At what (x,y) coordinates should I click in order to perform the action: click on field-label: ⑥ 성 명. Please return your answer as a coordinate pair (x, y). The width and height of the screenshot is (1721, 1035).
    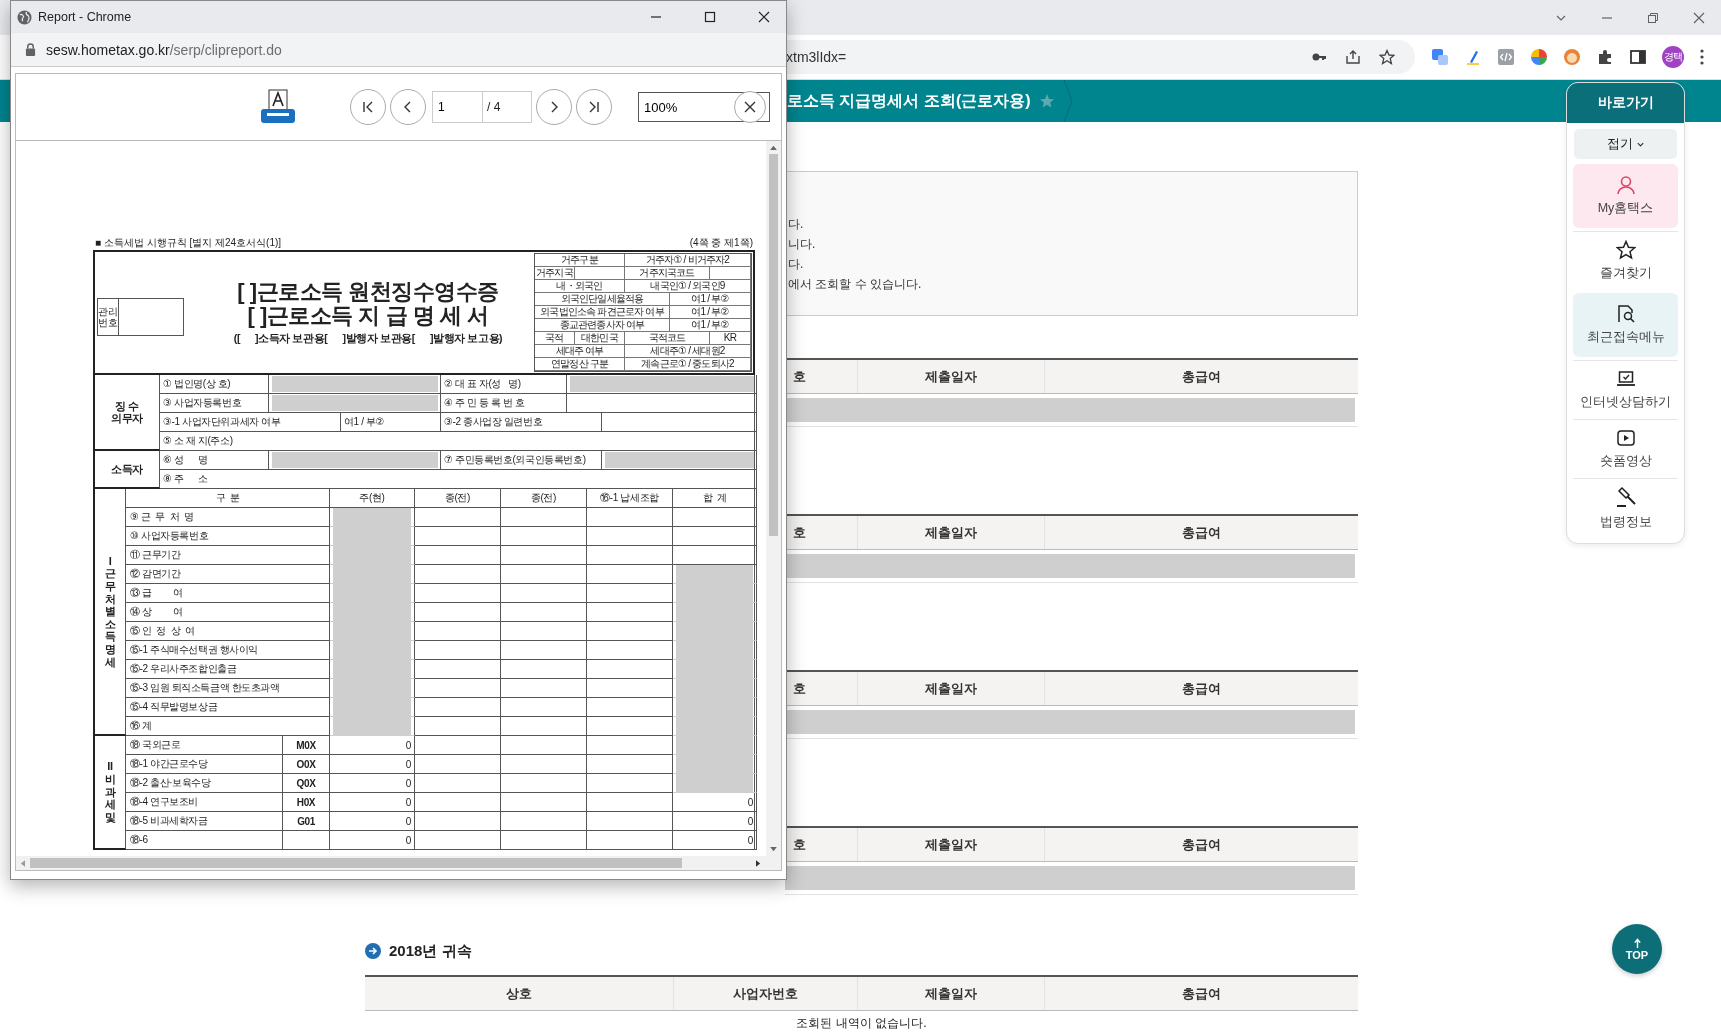
    Looking at the image, I should click on (185, 460).